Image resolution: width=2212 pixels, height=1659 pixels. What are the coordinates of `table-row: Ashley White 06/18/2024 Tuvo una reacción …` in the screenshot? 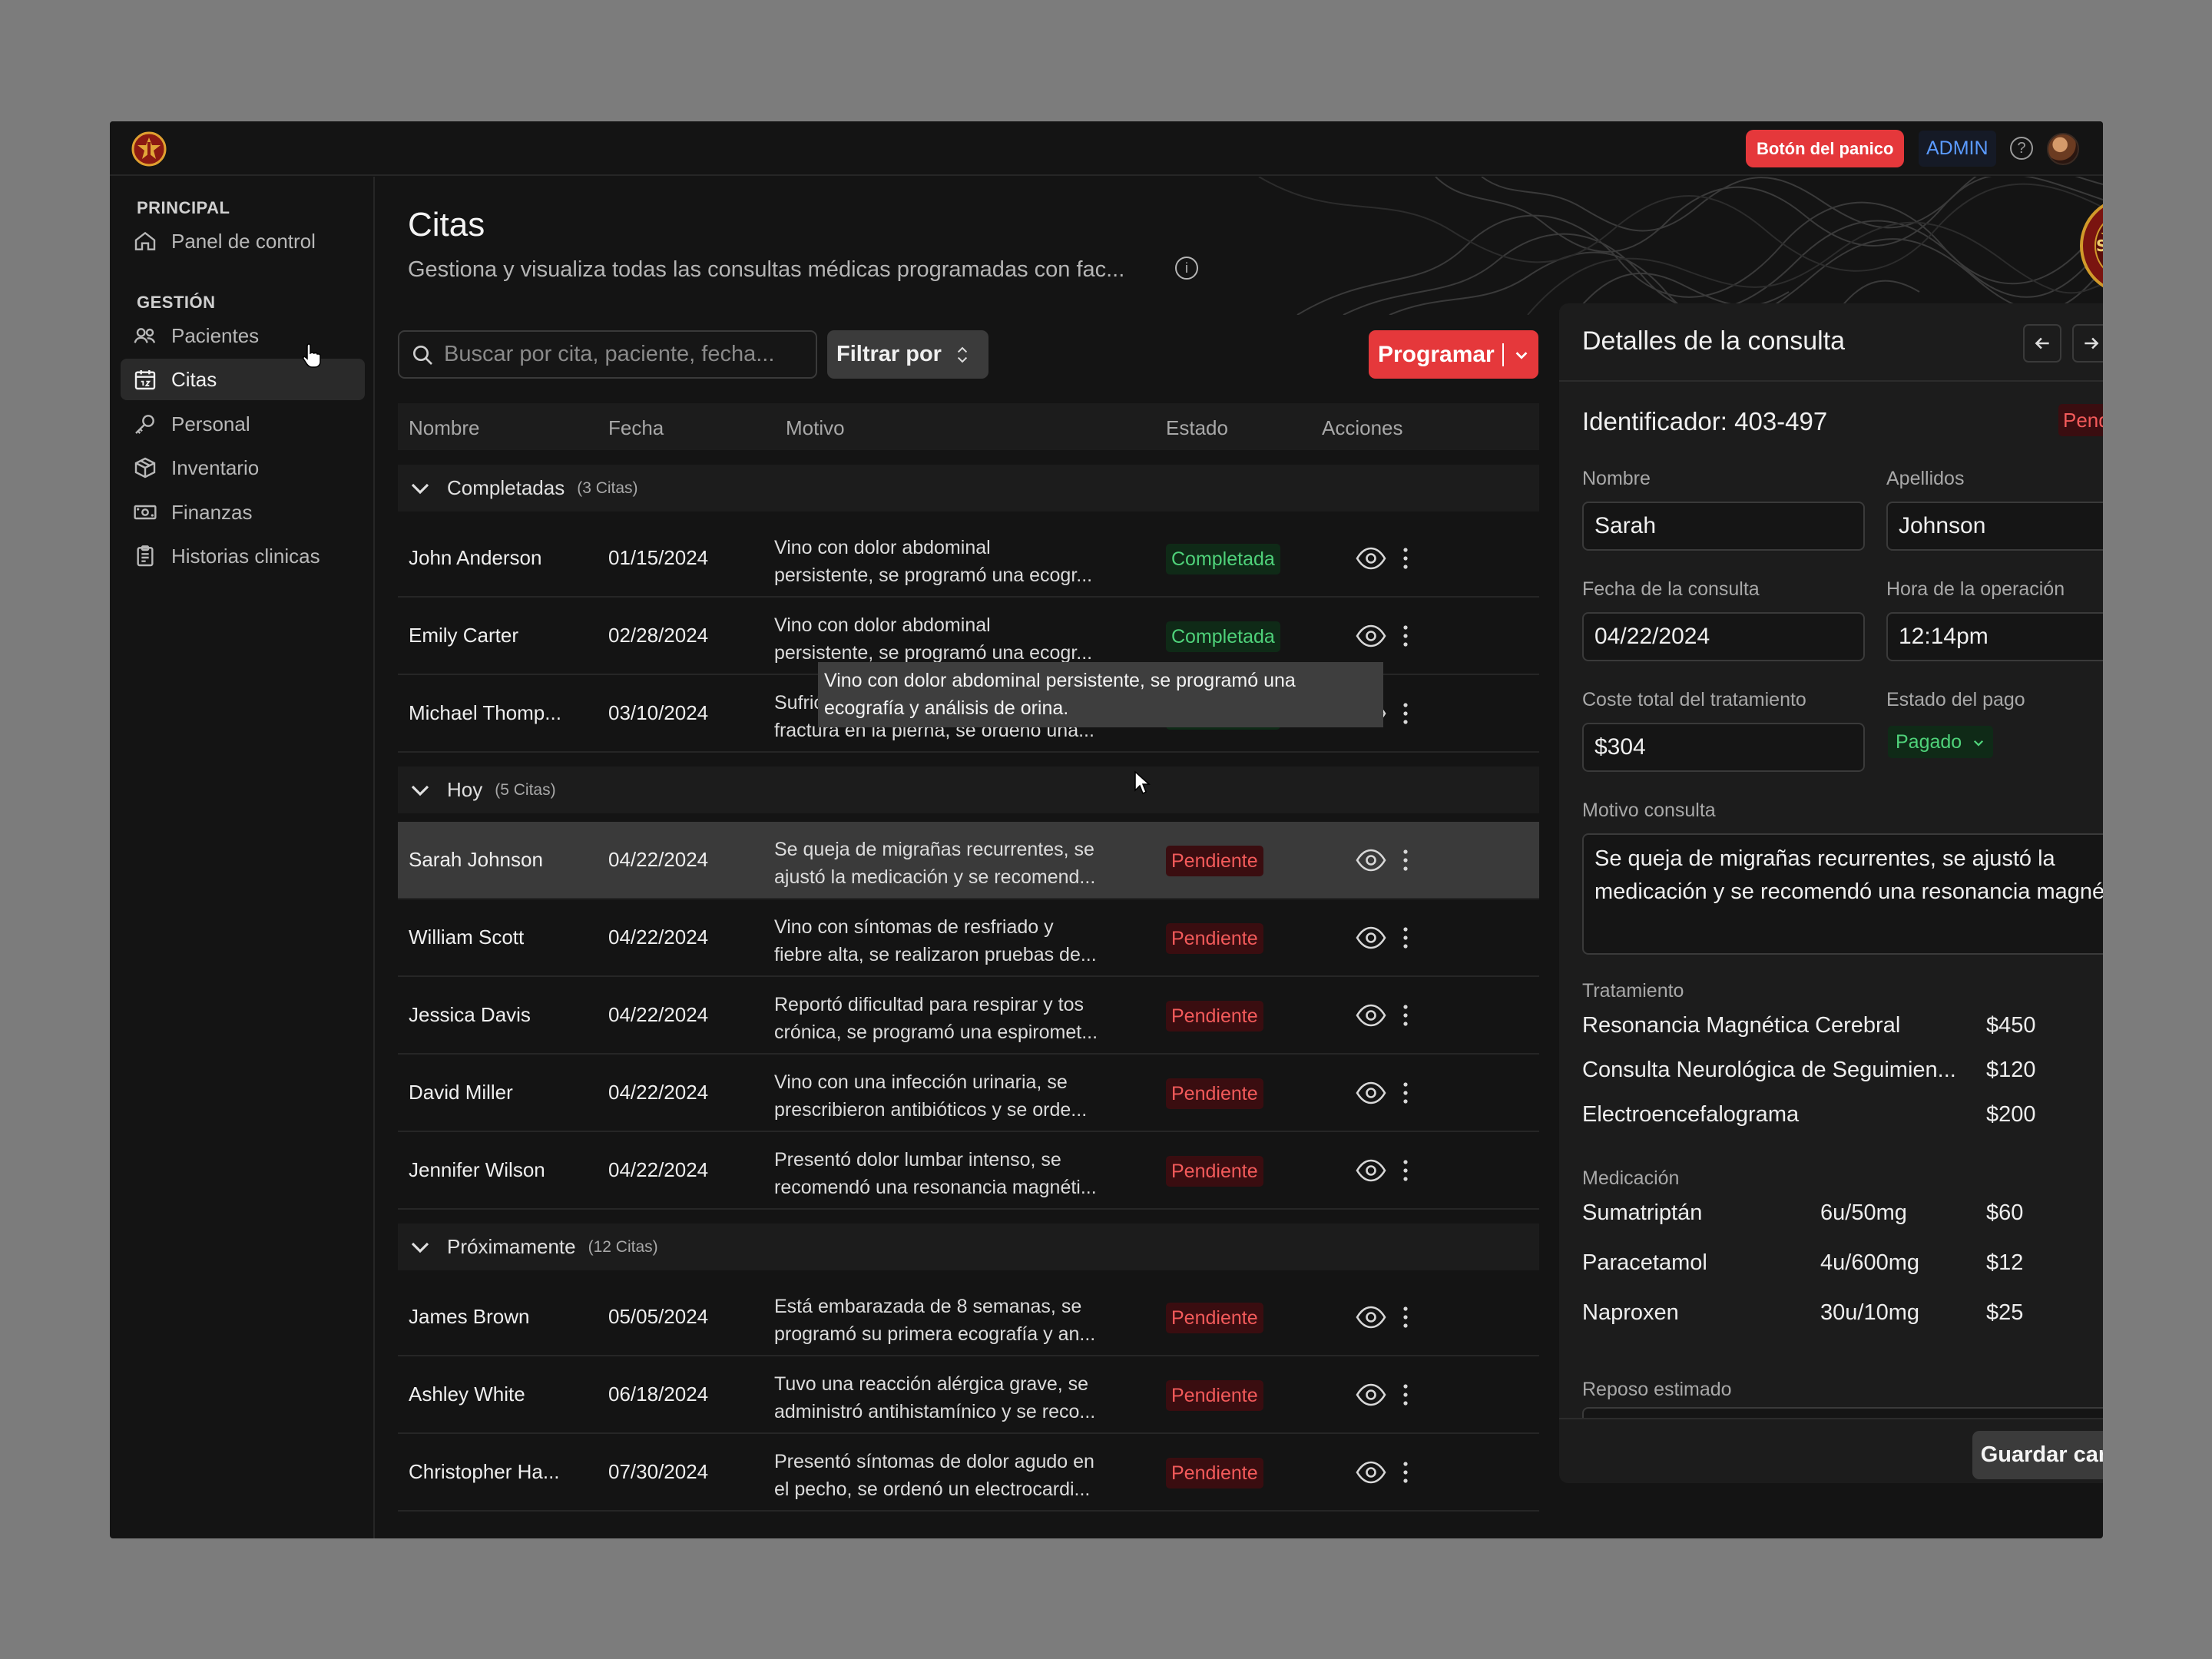 It's located at (969, 1395).